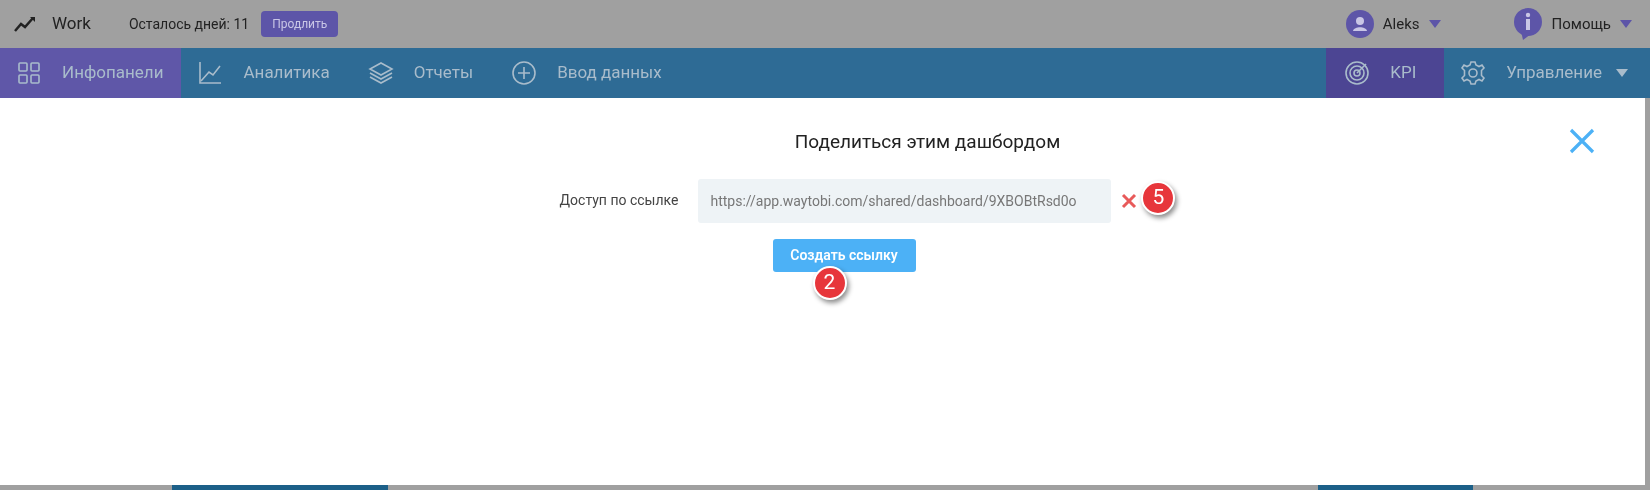 This screenshot has height=490, width=1650. What do you see at coordinates (1547, 73) in the screenshot?
I see `nav-tab: Управление` at bounding box center [1547, 73].